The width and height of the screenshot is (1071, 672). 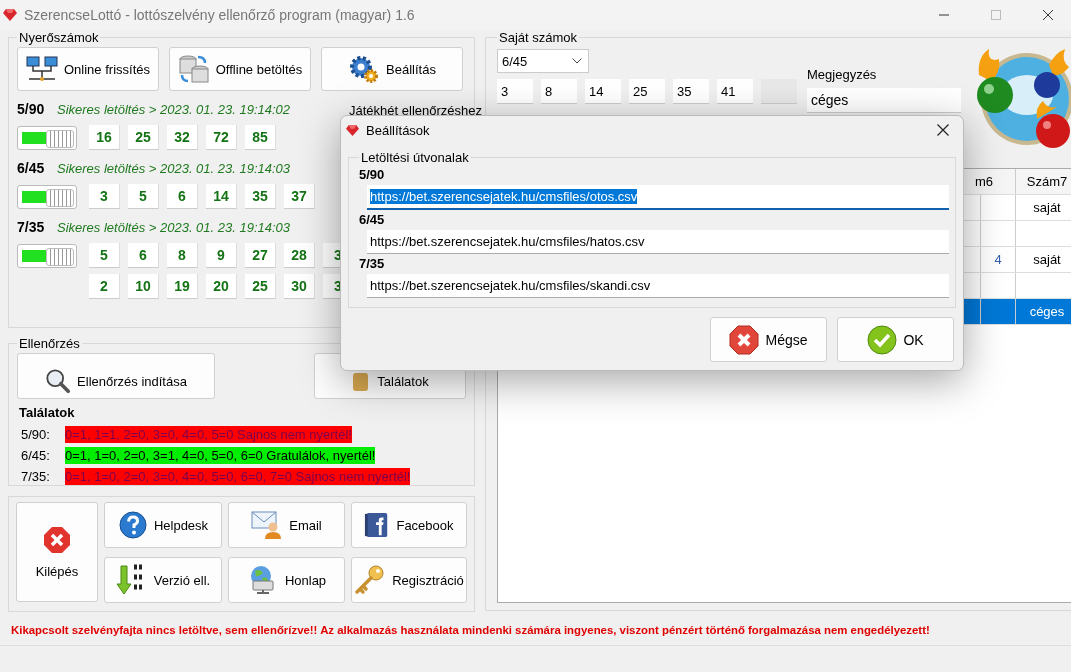 What do you see at coordinates (768, 339) in the screenshot?
I see `cancel-button: Mégse` at bounding box center [768, 339].